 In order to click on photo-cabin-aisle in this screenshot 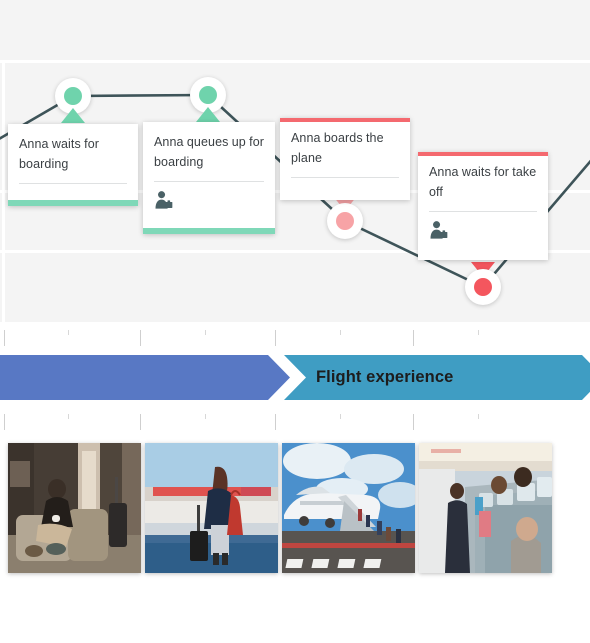, I will do `click(485, 508)`.